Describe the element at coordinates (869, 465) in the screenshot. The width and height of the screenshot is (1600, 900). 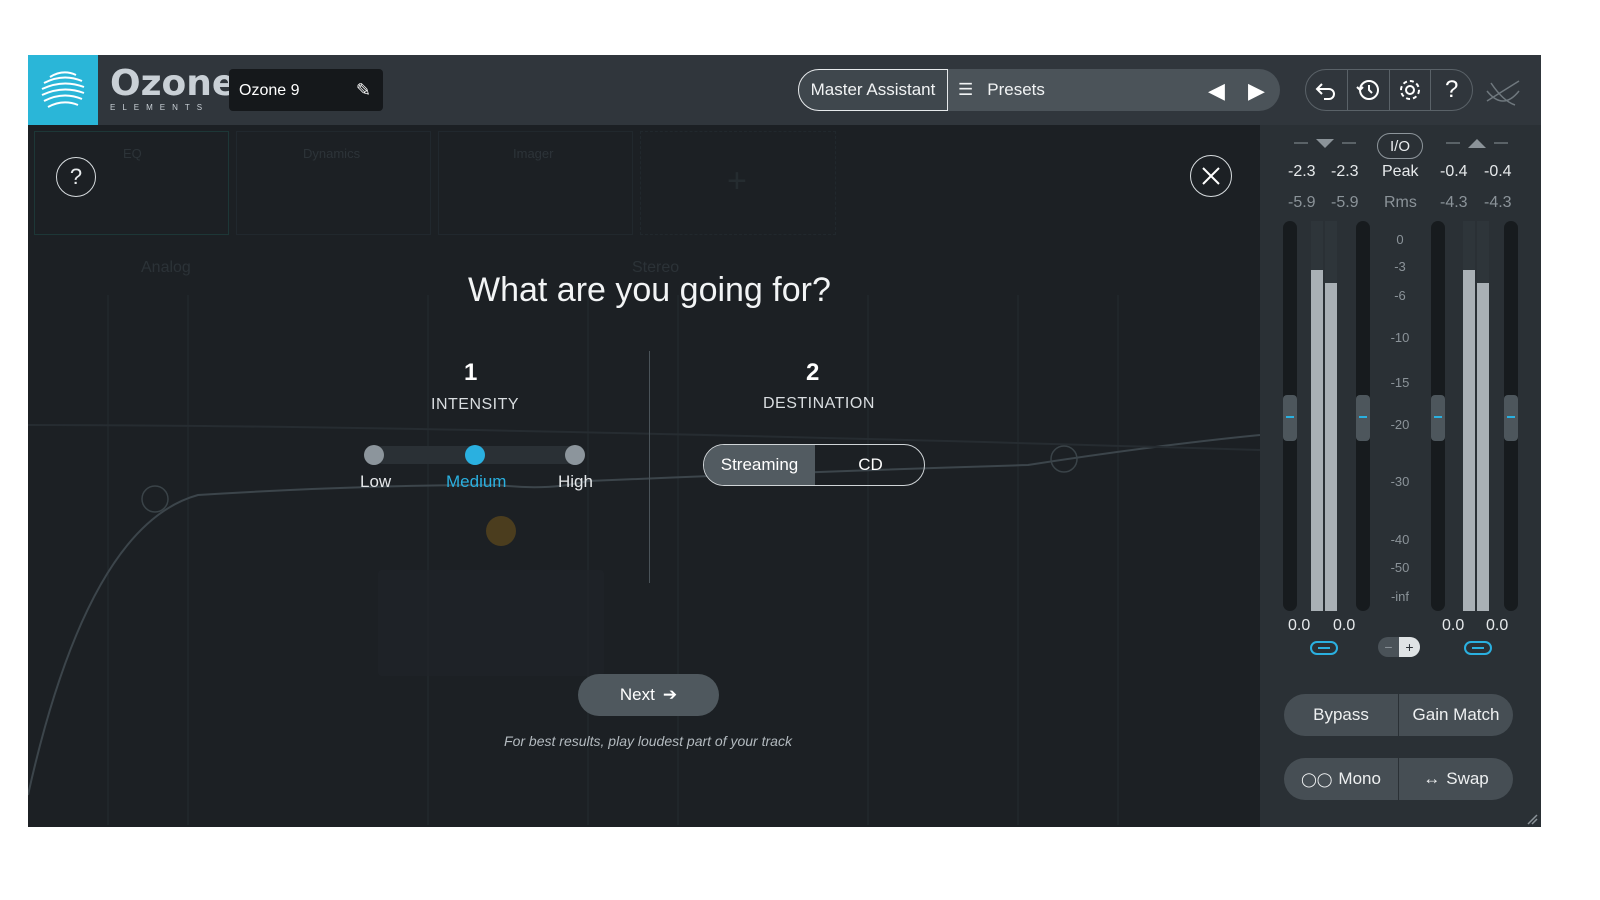
I see `destination-cd-button: CD` at that location.